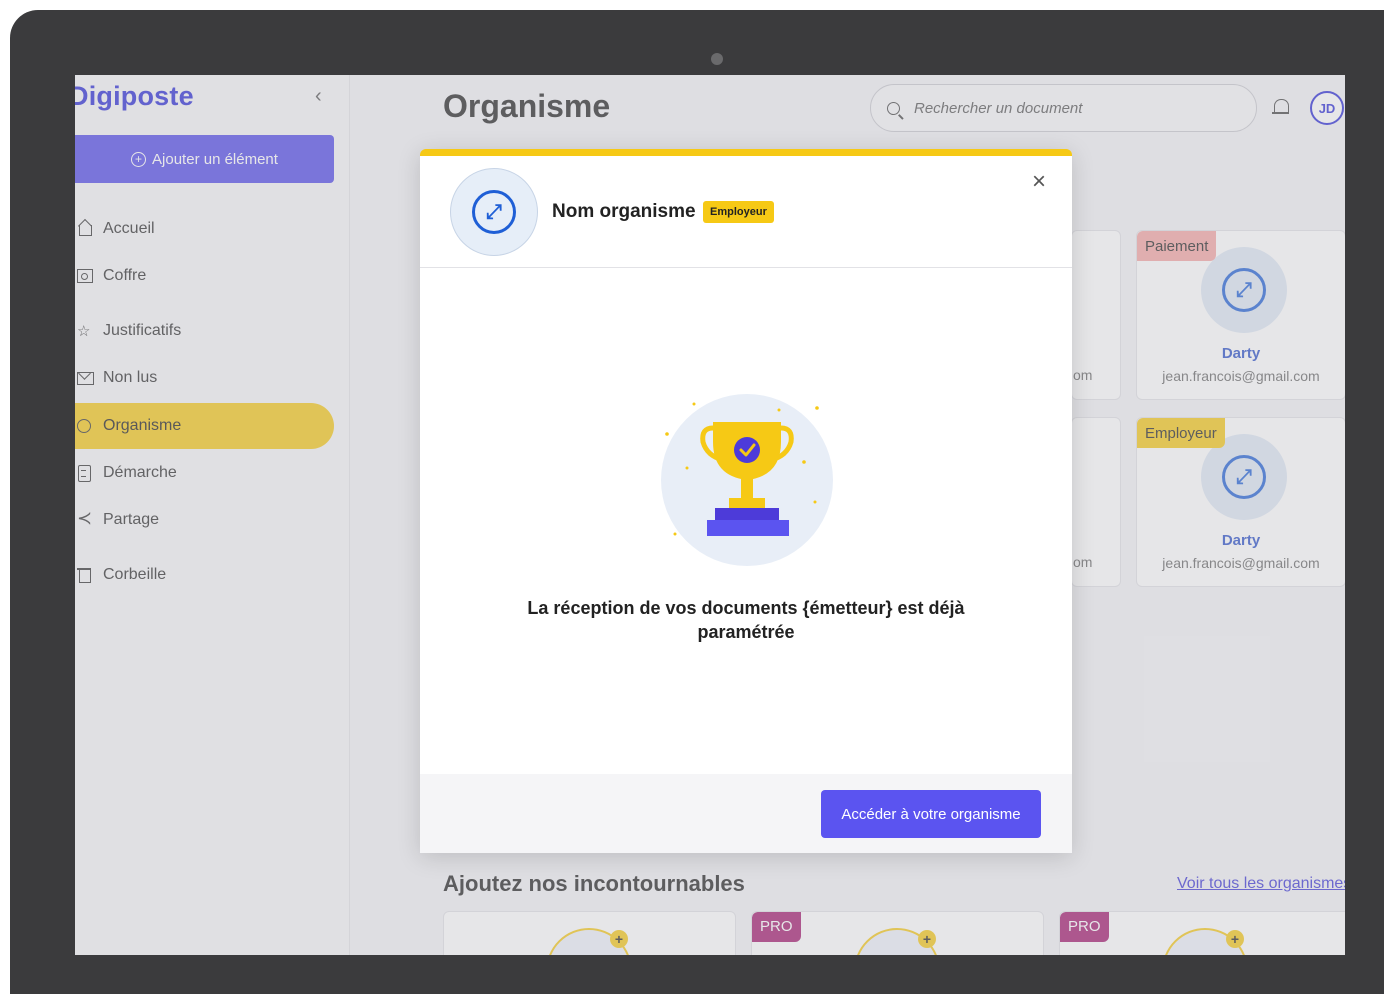 The height and width of the screenshot is (994, 1384). Describe the element at coordinates (717, 59) in the screenshot. I see `camera-dot` at that location.